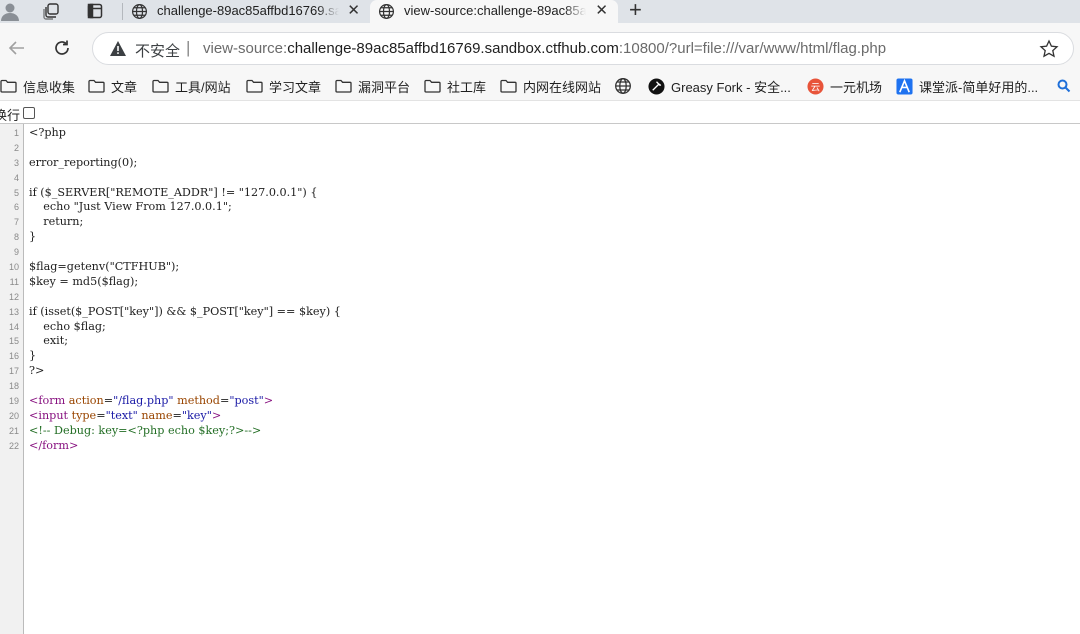  I want to click on line-number: 10, so click(13, 267).